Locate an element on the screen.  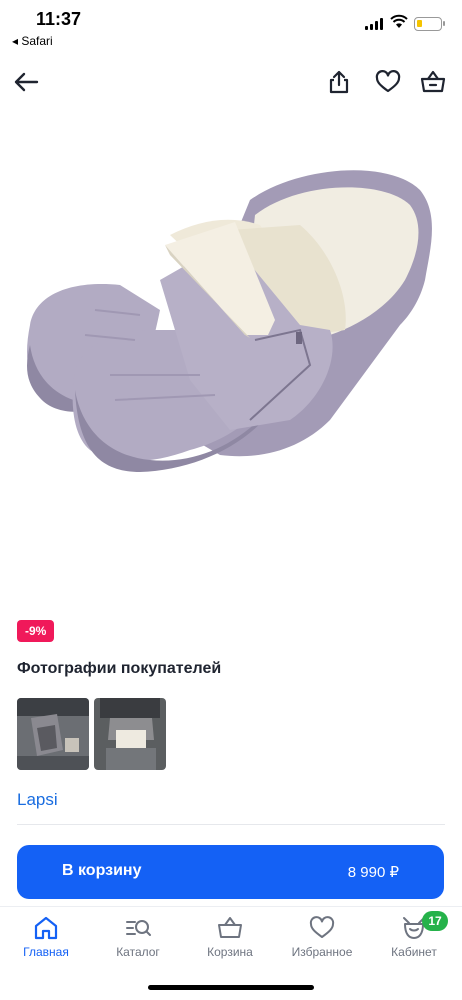
discount-badge: -9% is located at coordinates (36, 631).